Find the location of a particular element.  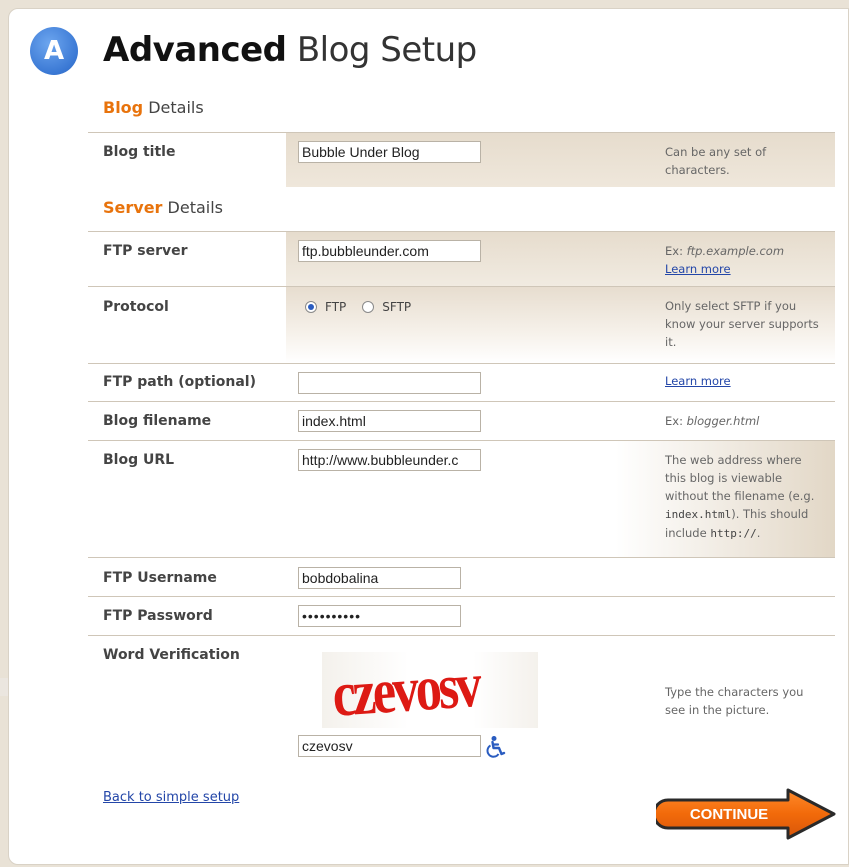

blog-filename-input is located at coordinates (389, 421).